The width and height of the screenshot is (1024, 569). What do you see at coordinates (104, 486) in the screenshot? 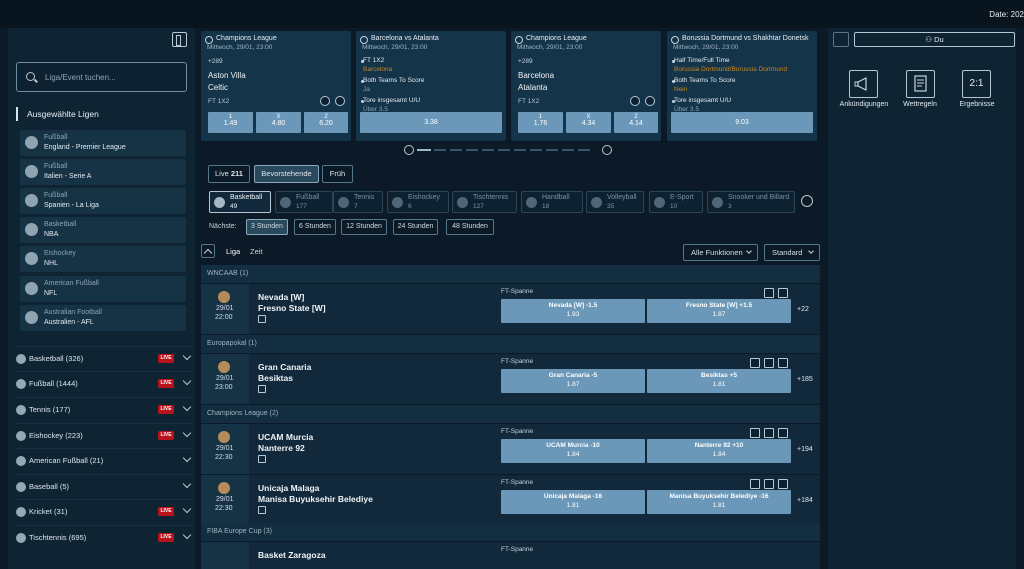
I see `sport-item-baseball: Baseball (5)` at bounding box center [104, 486].